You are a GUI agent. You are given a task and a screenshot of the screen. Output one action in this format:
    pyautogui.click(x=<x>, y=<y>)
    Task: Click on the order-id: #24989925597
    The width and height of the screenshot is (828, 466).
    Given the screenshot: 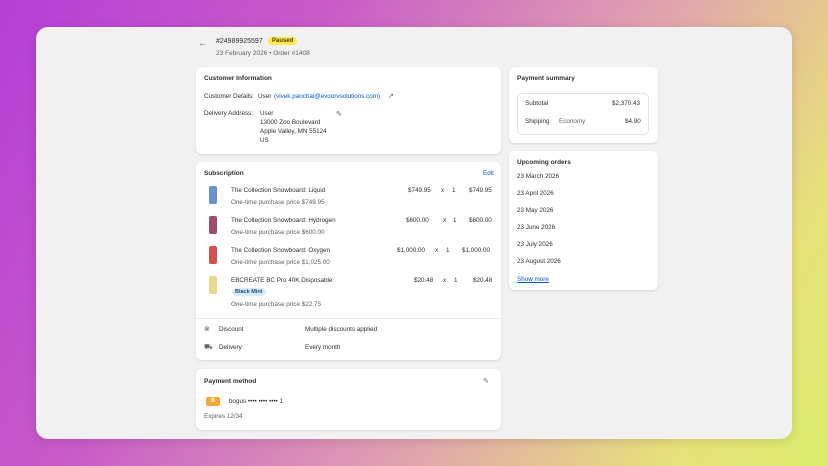 What is the action you would take?
    pyautogui.click(x=239, y=41)
    